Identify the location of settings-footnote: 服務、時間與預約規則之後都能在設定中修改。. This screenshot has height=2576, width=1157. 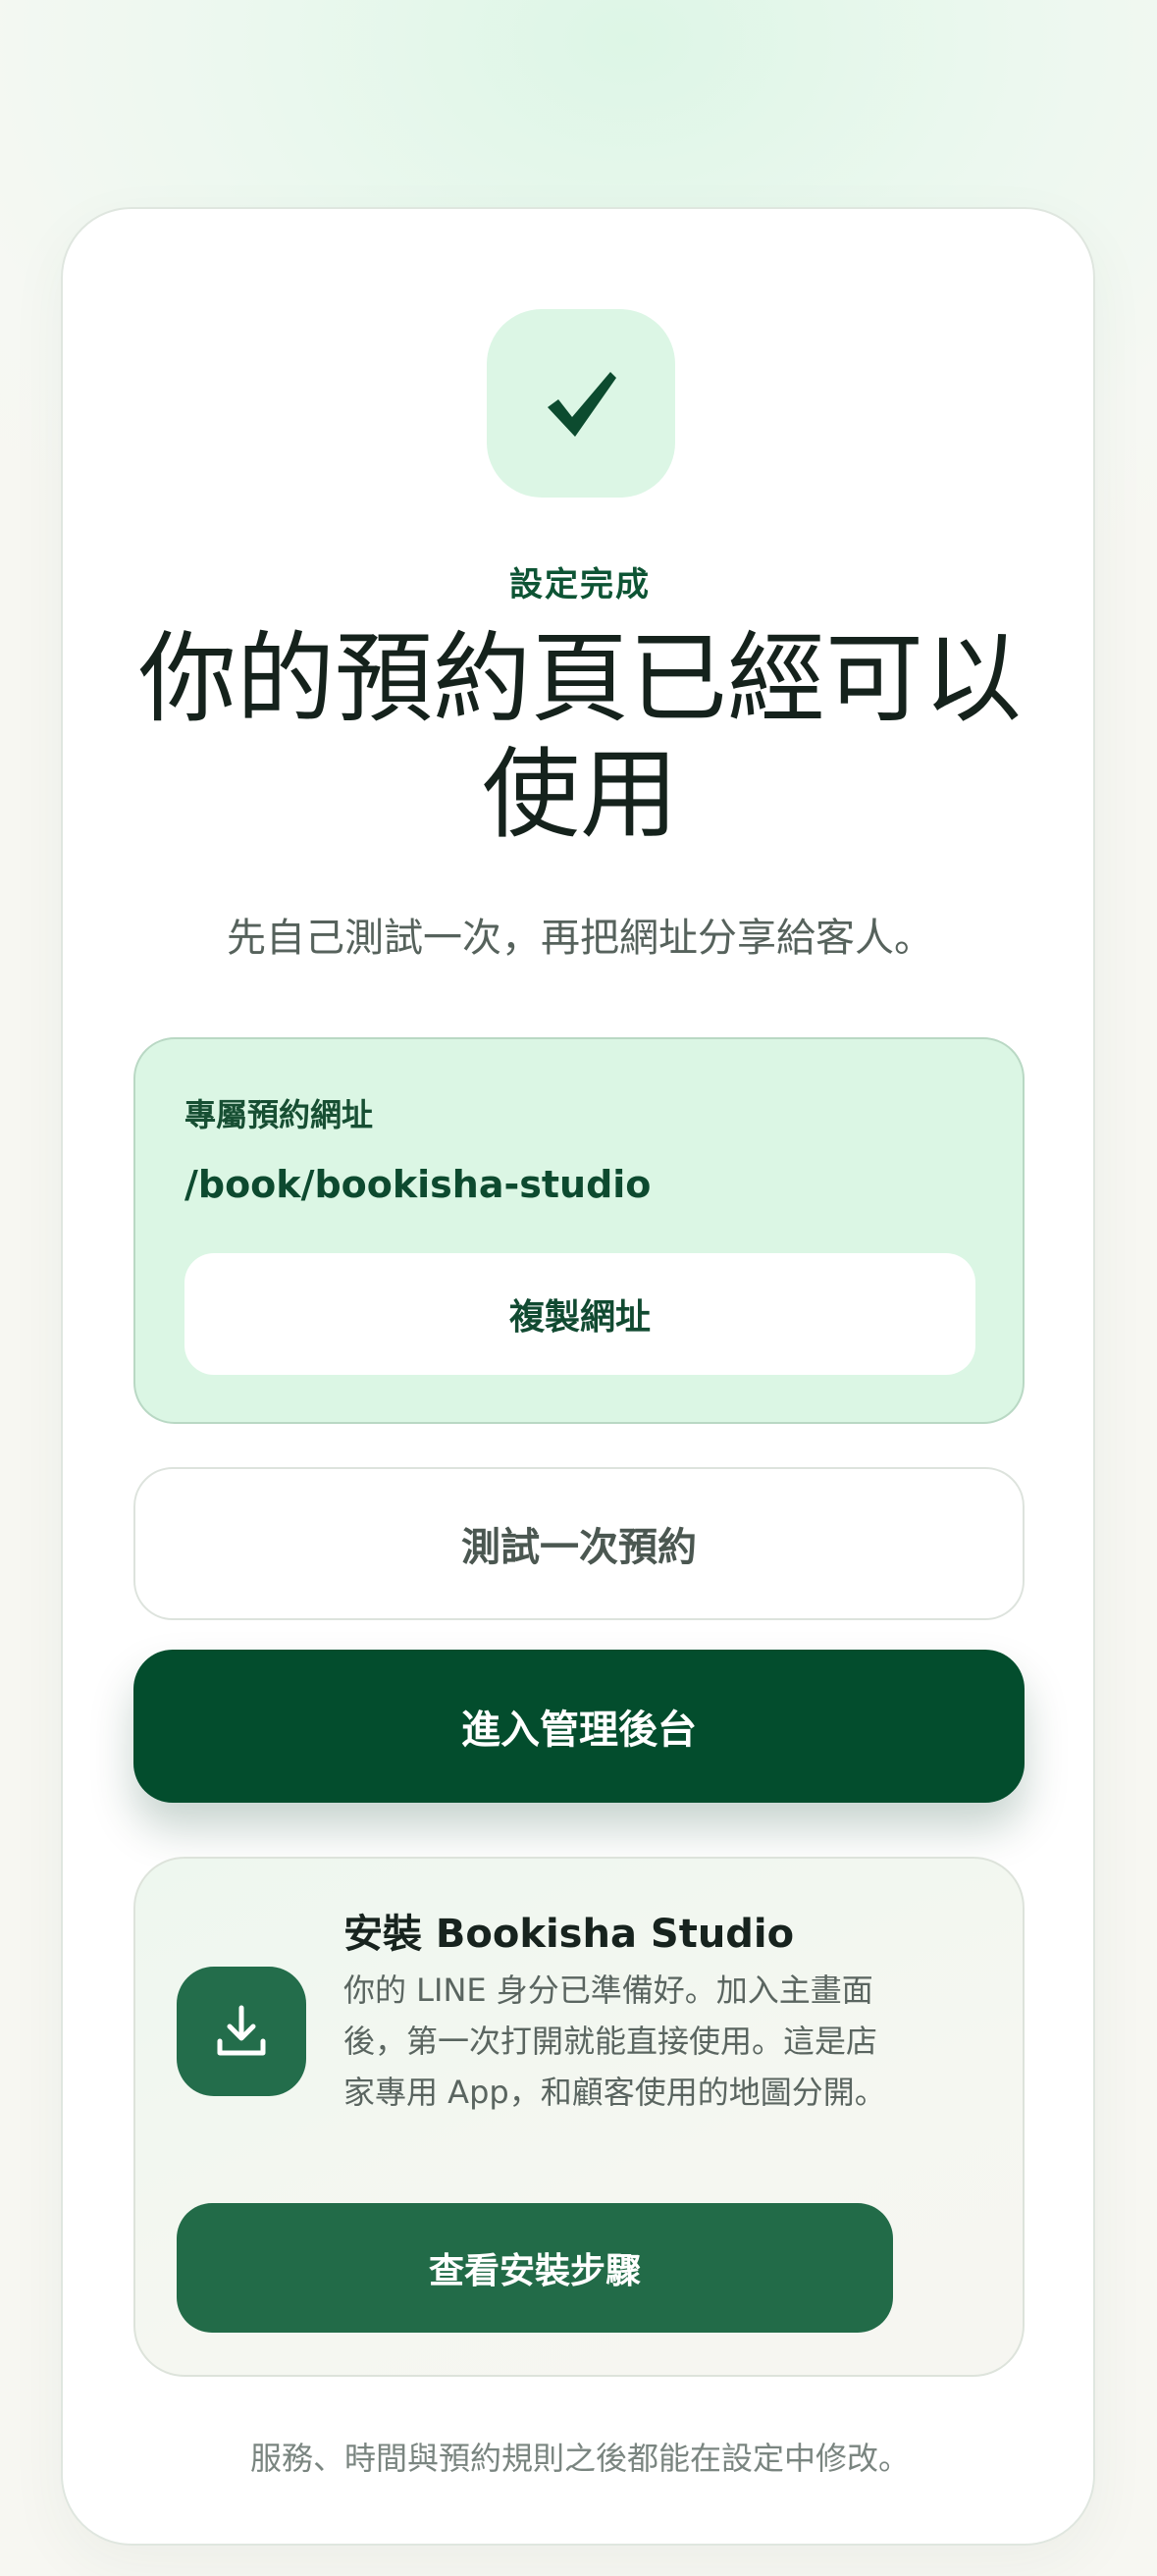
(580, 2458).